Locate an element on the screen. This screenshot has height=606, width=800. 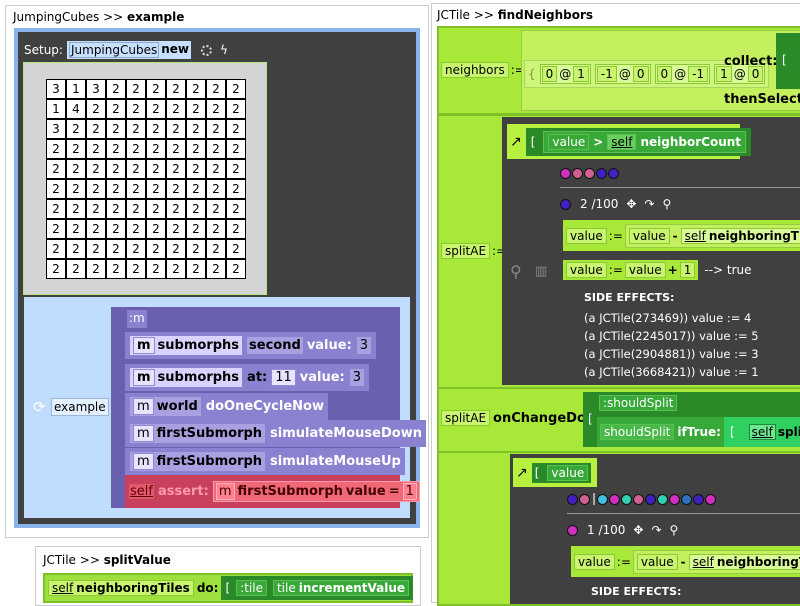
spinner-icon is located at coordinates (207, 50).